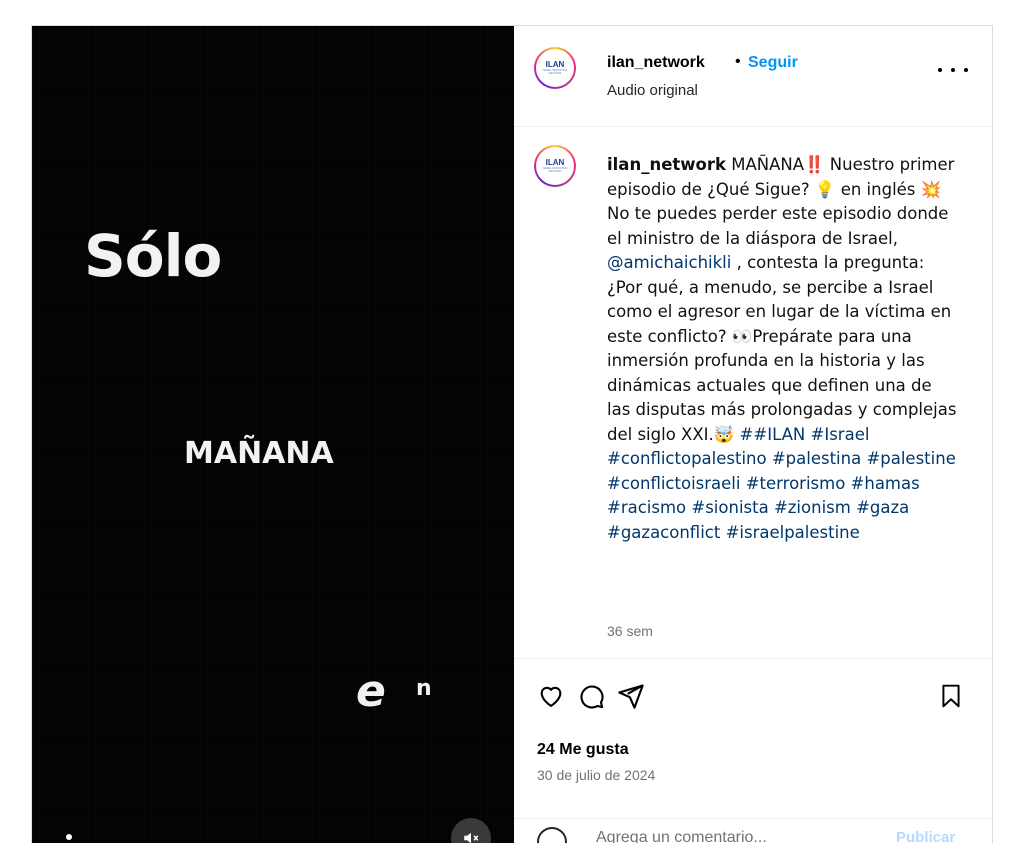 This screenshot has width=1024, height=843. Describe the element at coordinates (552, 835) in the screenshot. I see `emoji-icon` at that location.